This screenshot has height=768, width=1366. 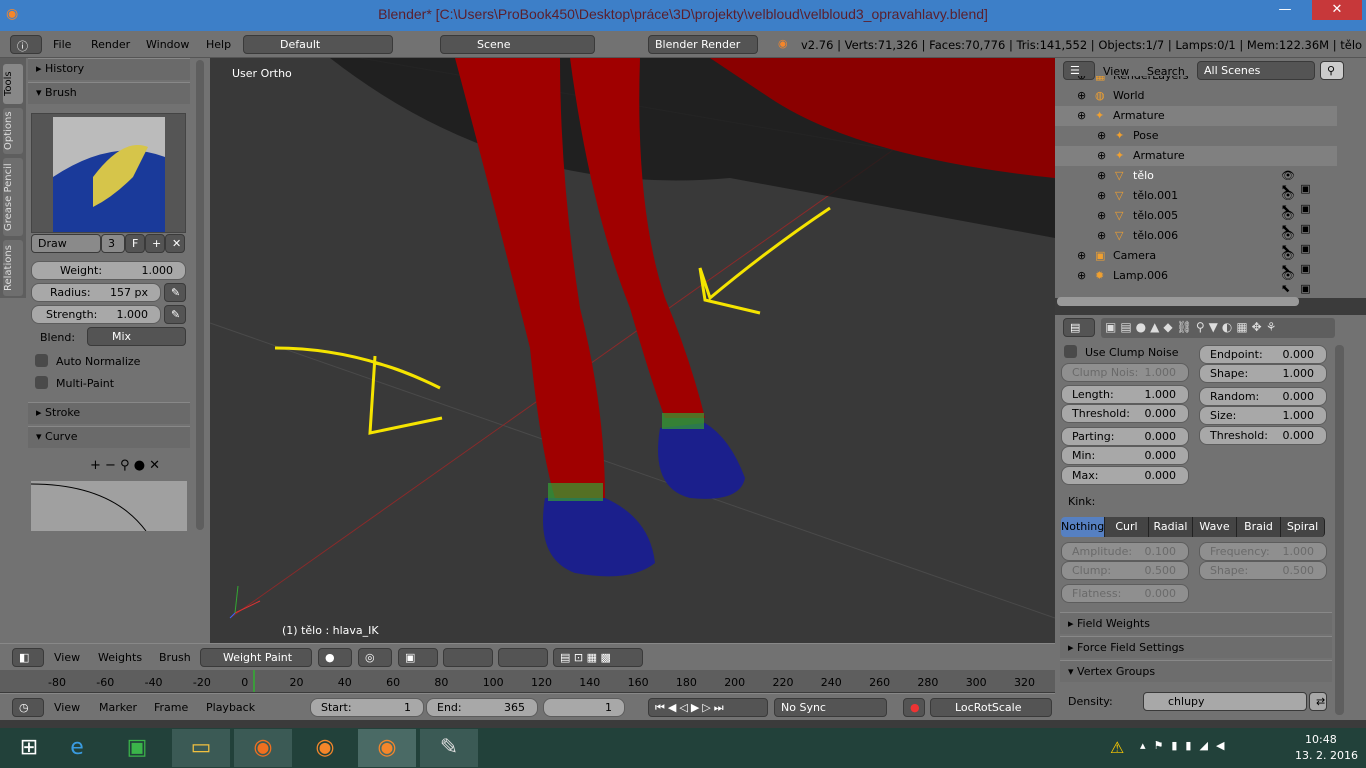 I want to click on current-frame-marker, so click(x=254, y=681).